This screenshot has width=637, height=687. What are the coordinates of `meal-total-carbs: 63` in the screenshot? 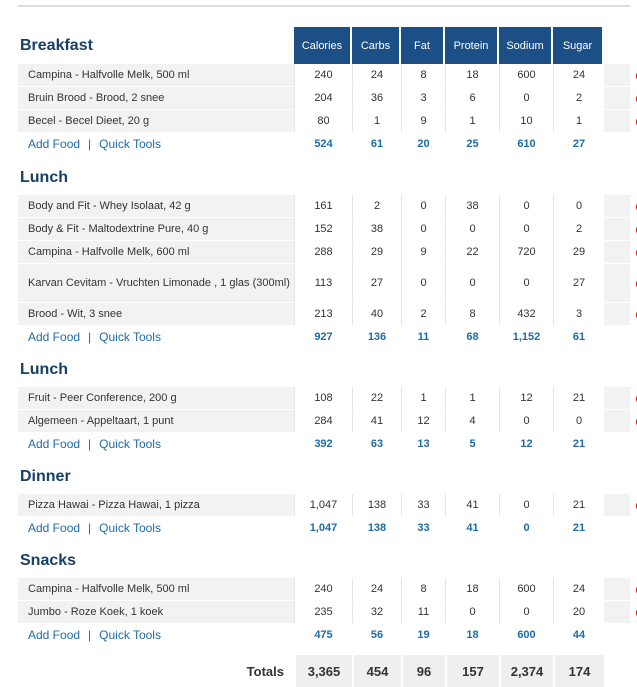 It's located at (376, 444).